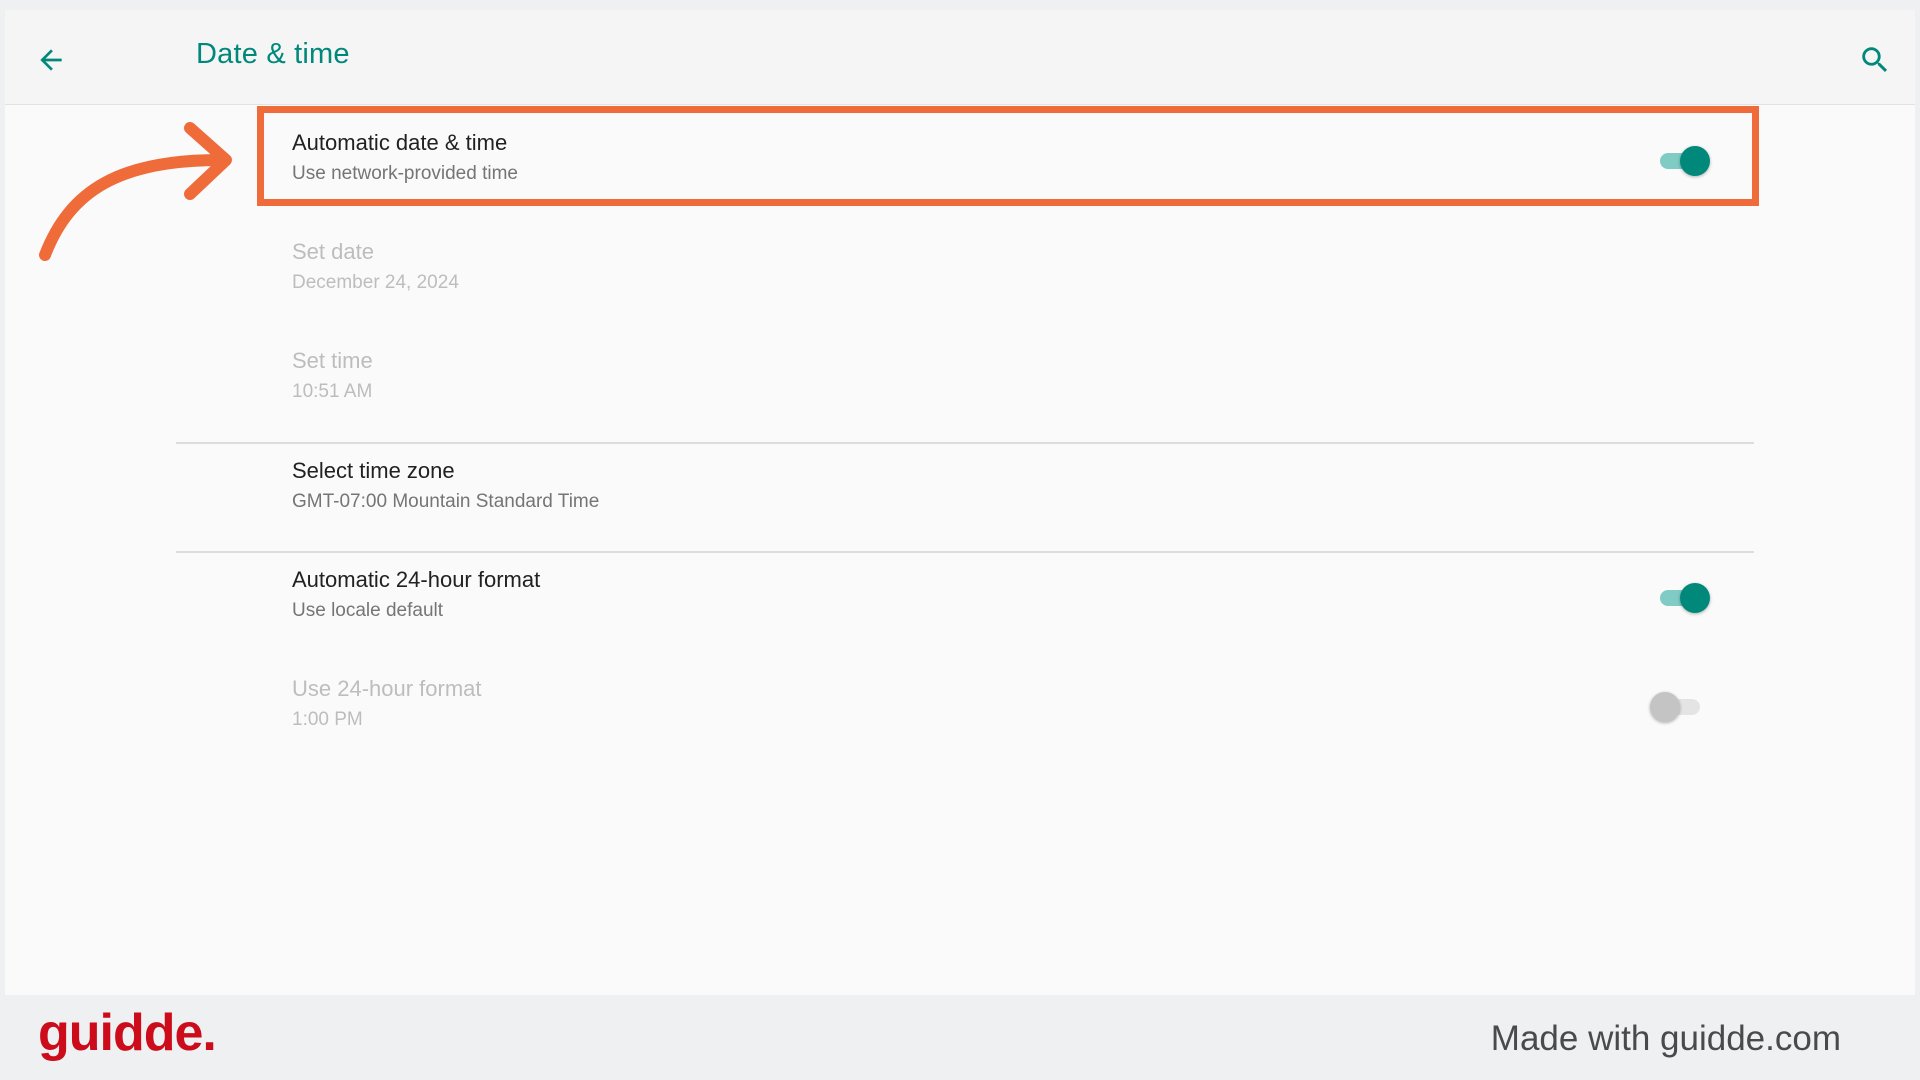 Image resolution: width=1920 pixels, height=1080 pixels. I want to click on setting-summary: GMT-07:00 Mountain Standard Time, so click(446, 501).